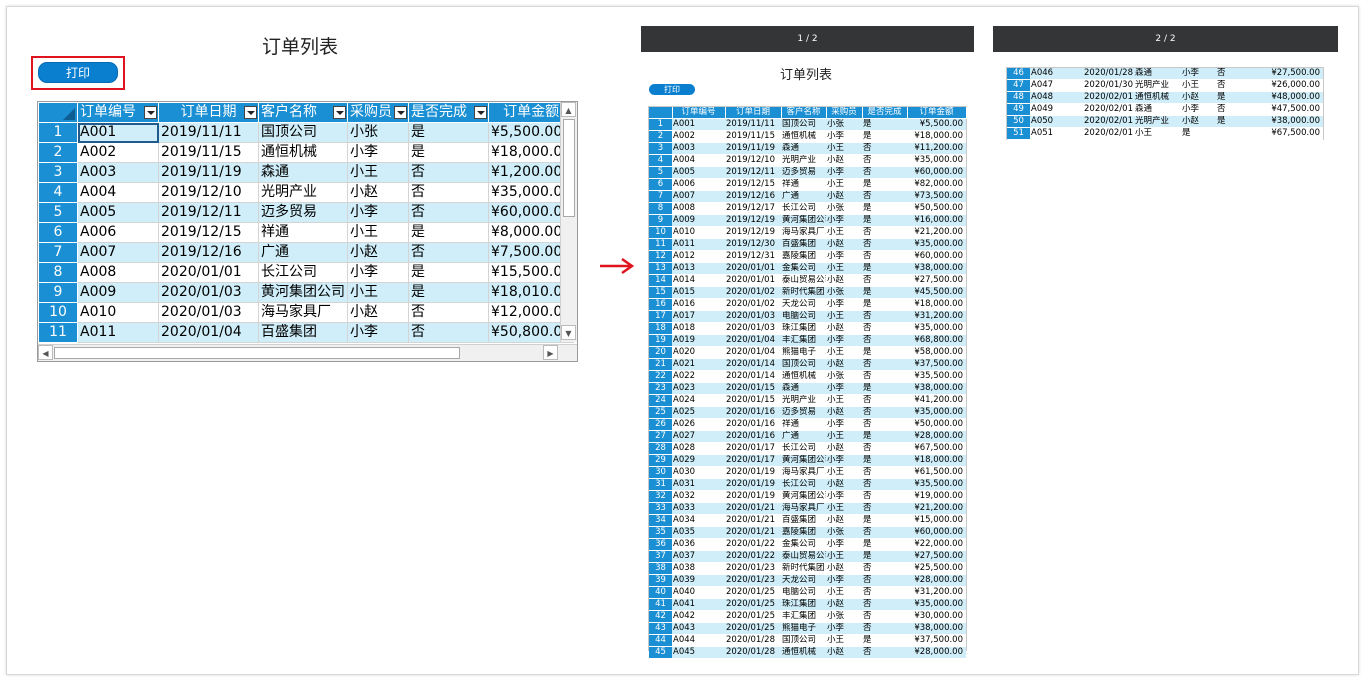 Image resolution: width=1365 pixels, height=681 pixels. What do you see at coordinates (448, 112) in the screenshot?
I see `header-completed: 是否完成` at bounding box center [448, 112].